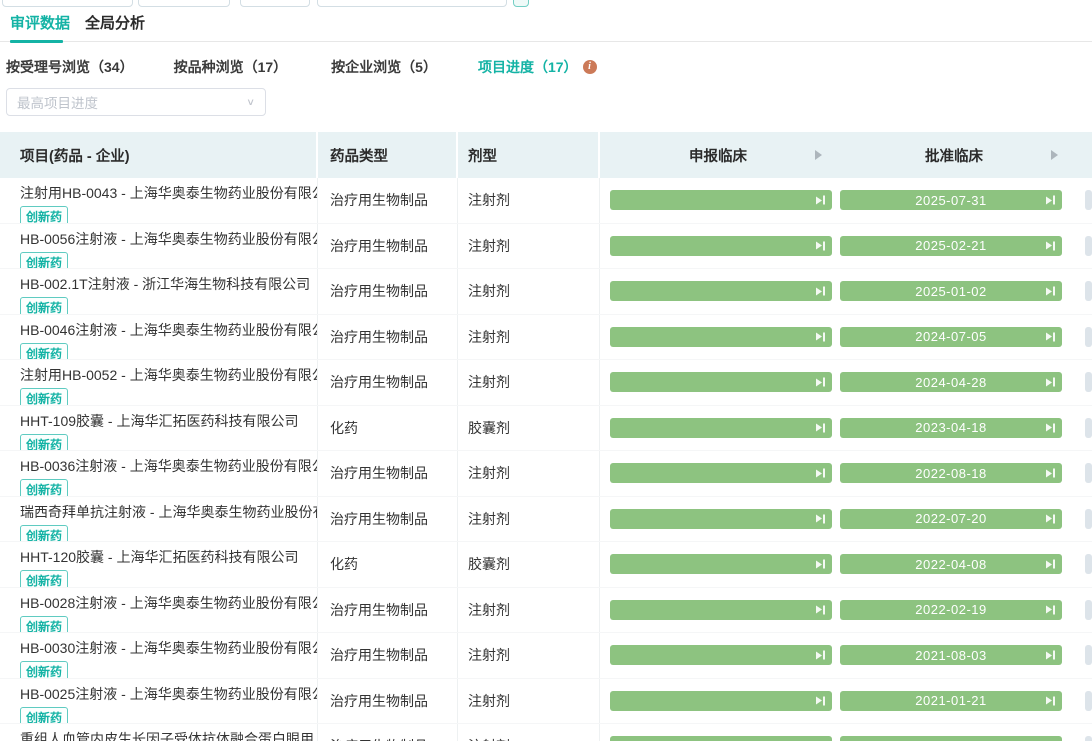 This screenshot has height=741, width=1092. Describe the element at coordinates (136, 102) in the screenshot. I see `max-progress-select: 最高项目进度 ∨` at that location.